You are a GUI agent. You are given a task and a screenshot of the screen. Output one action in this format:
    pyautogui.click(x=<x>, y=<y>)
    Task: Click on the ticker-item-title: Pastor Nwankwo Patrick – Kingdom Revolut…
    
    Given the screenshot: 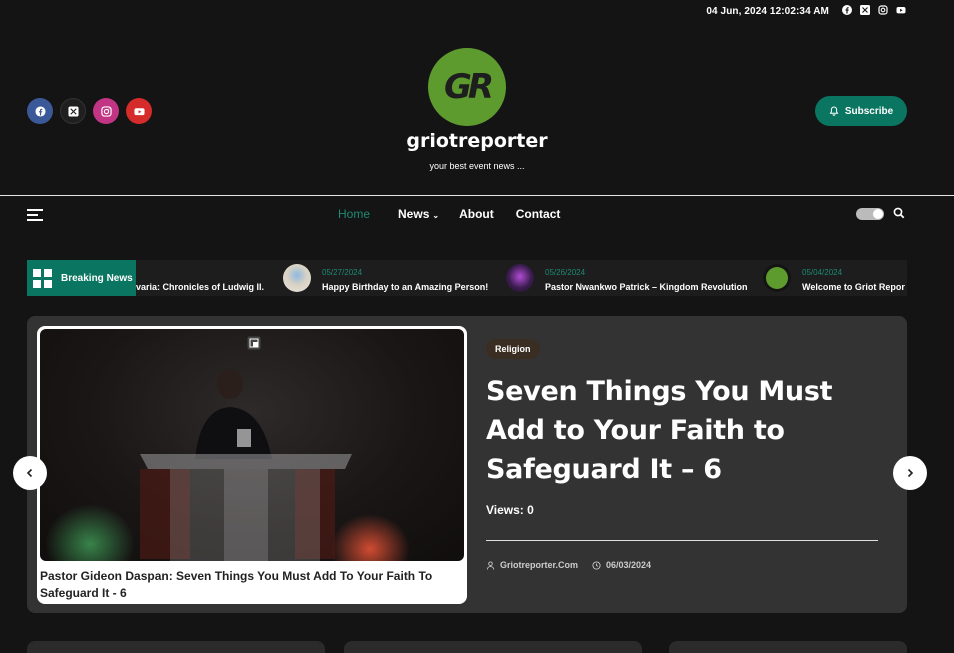 What is the action you would take?
    pyautogui.click(x=646, y=287)
    